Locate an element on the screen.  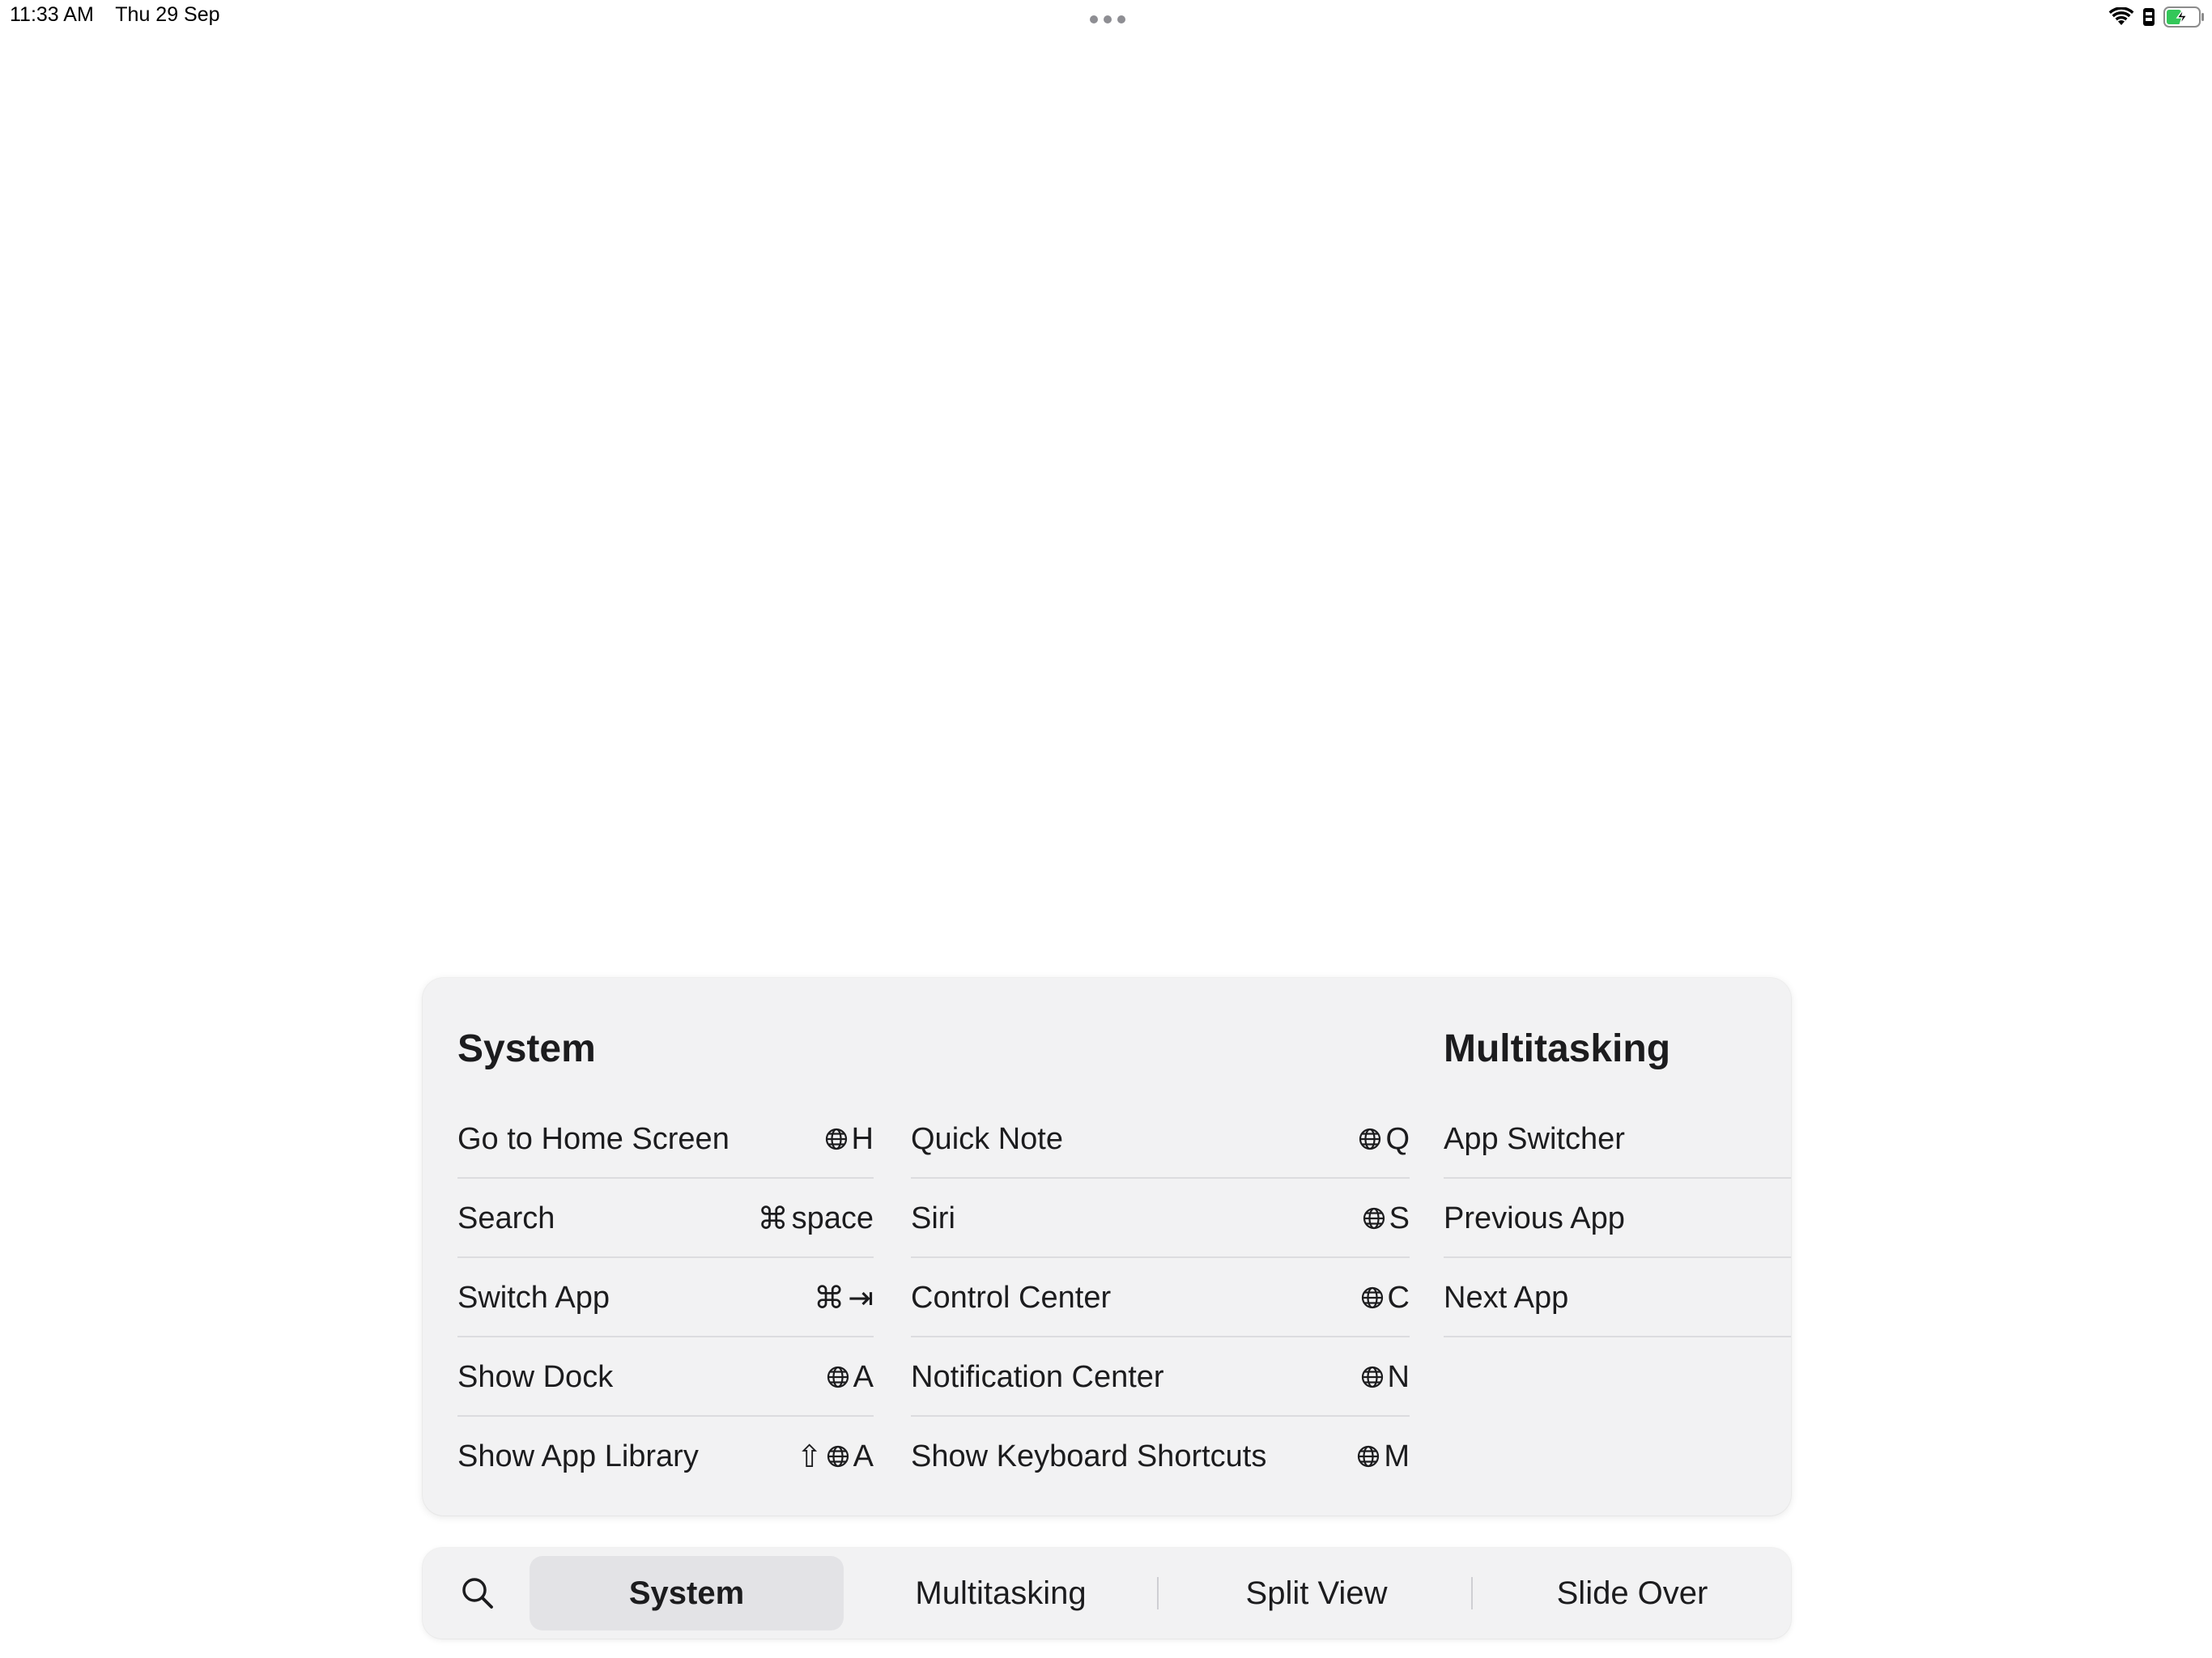
status-date: Thu 29 Sep is located at coordinates (167, 14).